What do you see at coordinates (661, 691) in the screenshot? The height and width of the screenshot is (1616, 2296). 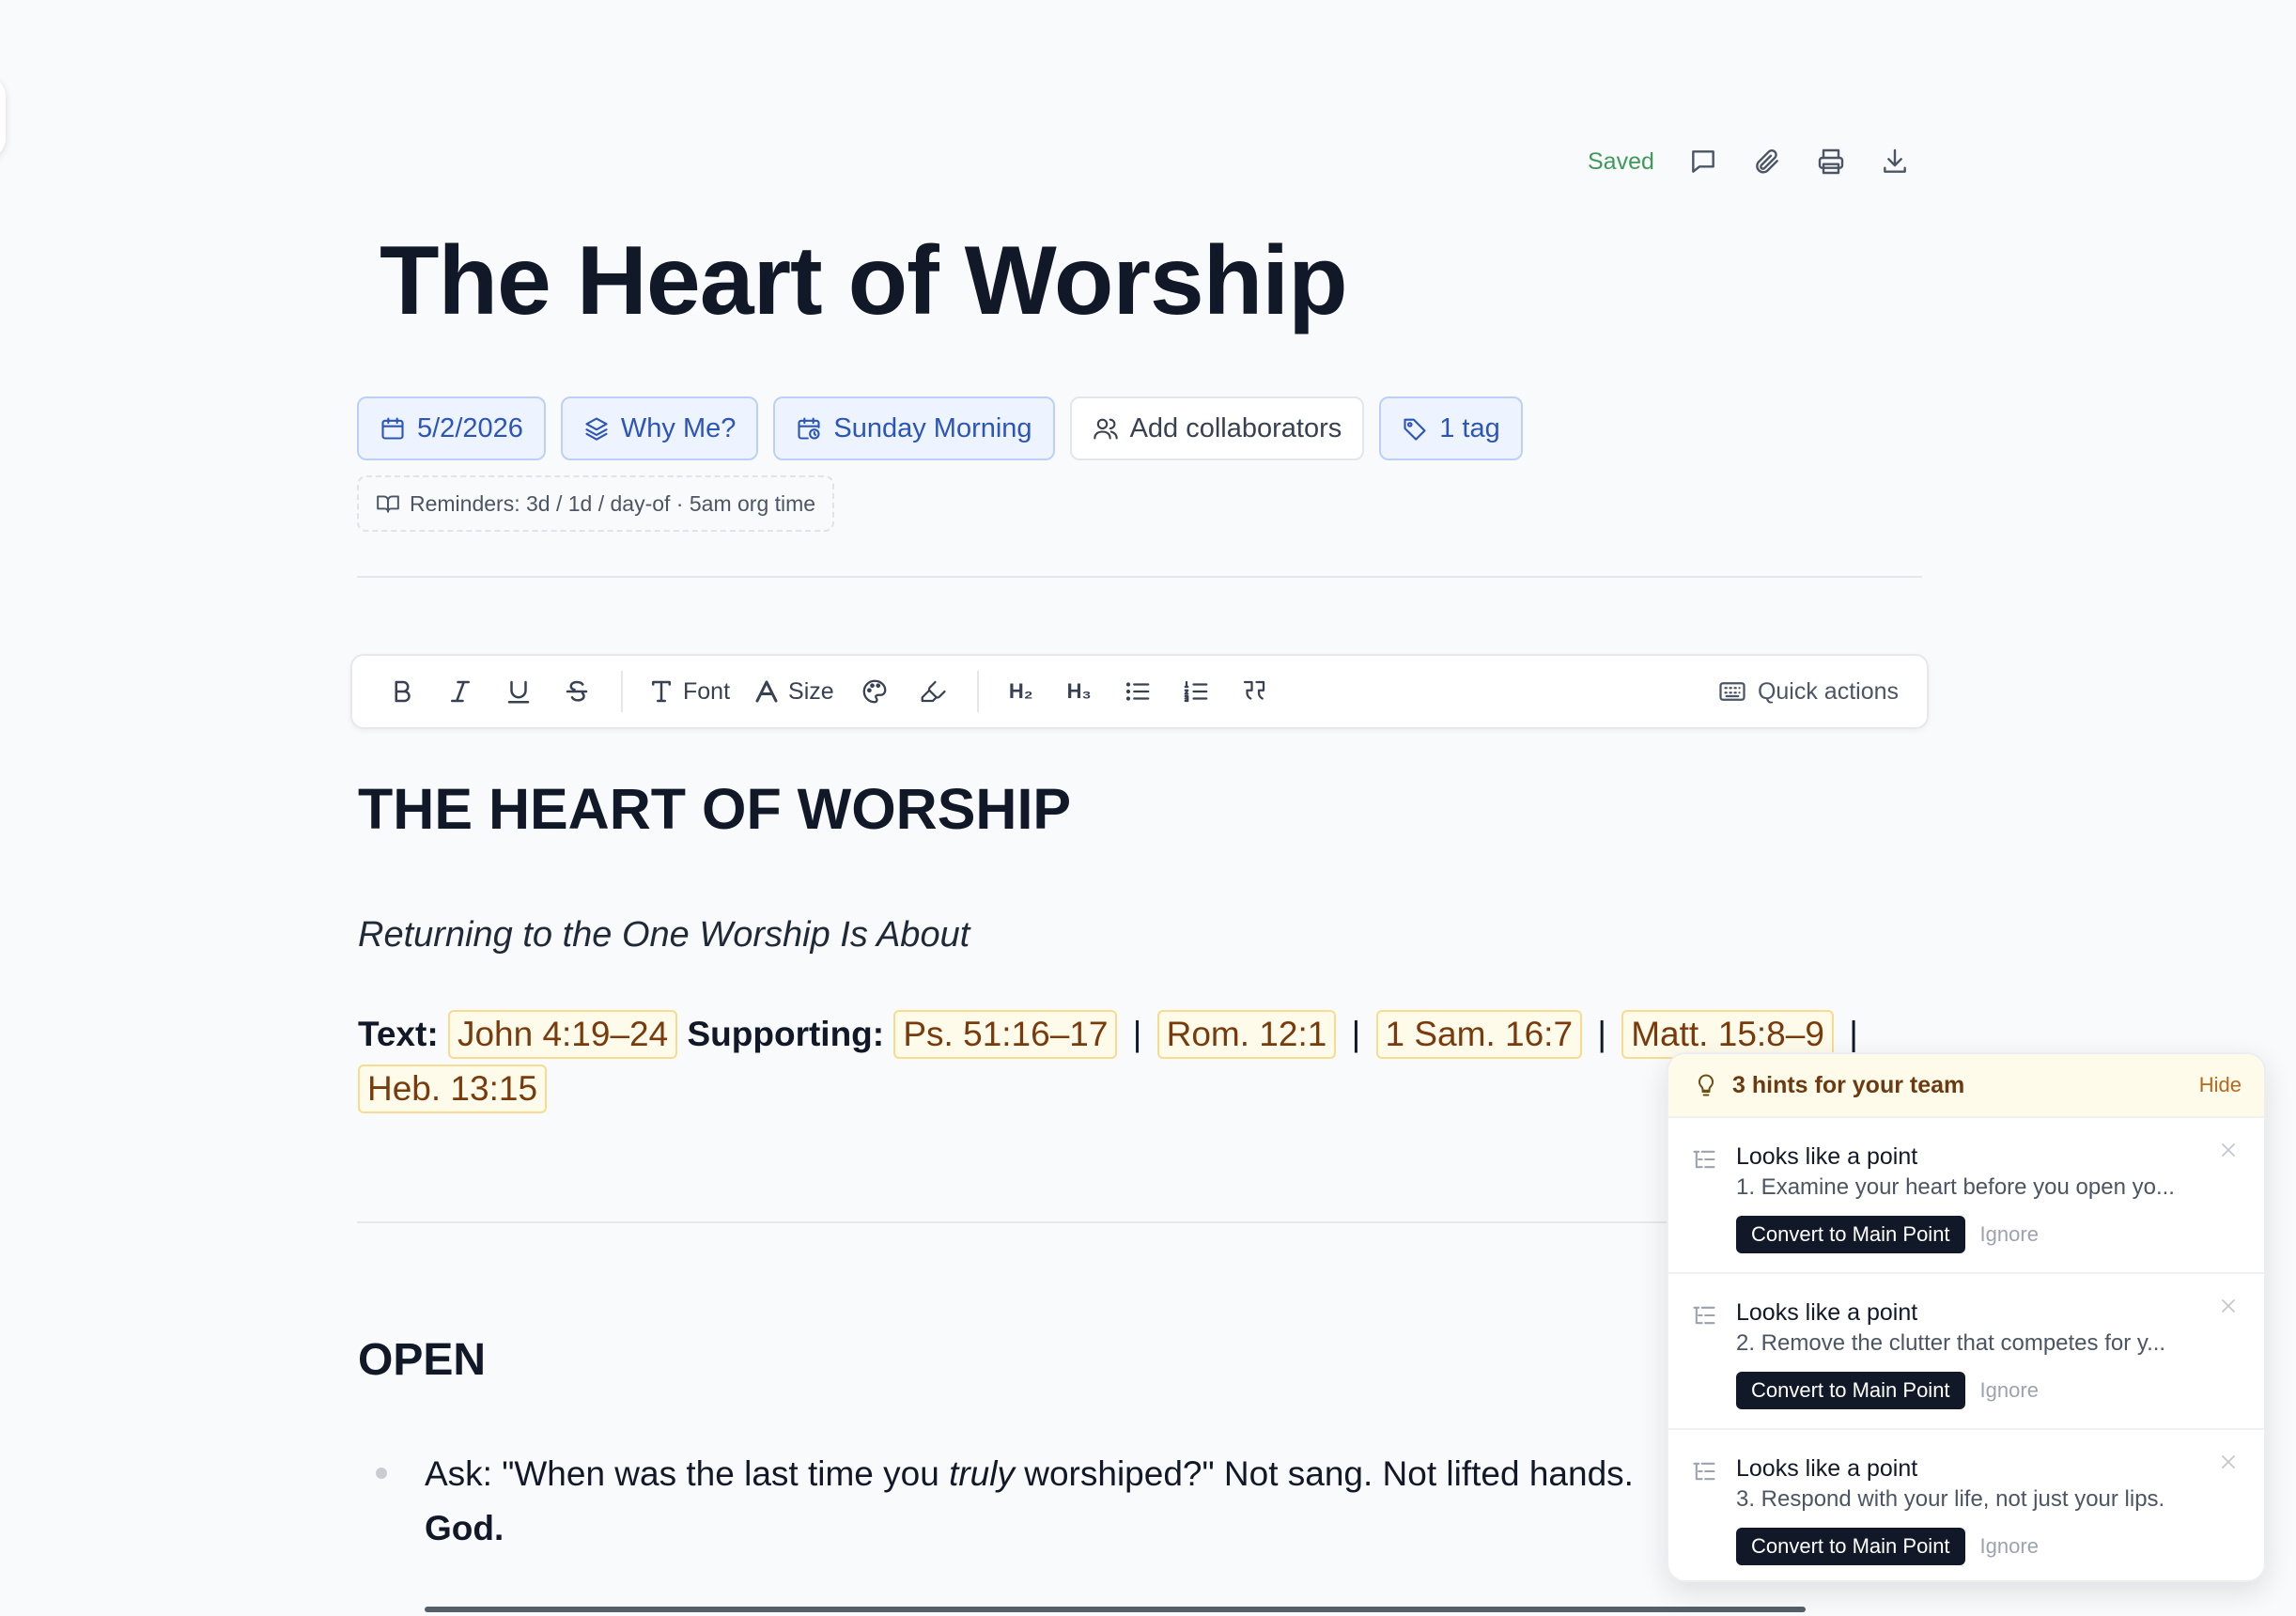 I see `font-icon` at bounding box center [661, 691].